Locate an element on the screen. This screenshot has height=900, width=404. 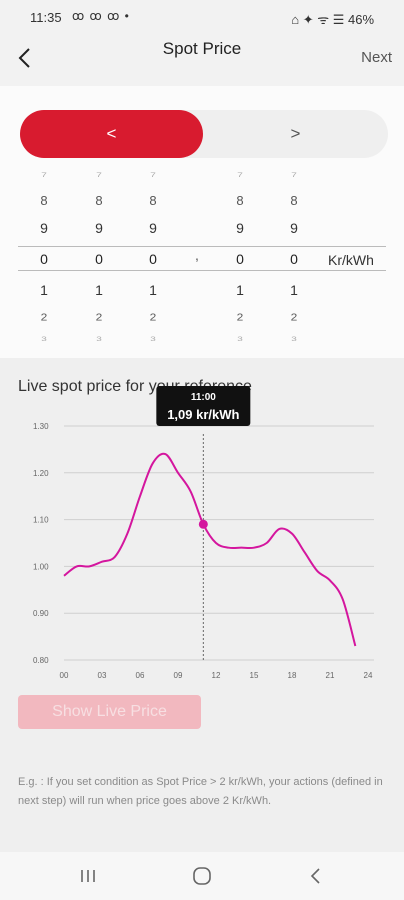
system-nav-bar is located at coordinates (202, 876).